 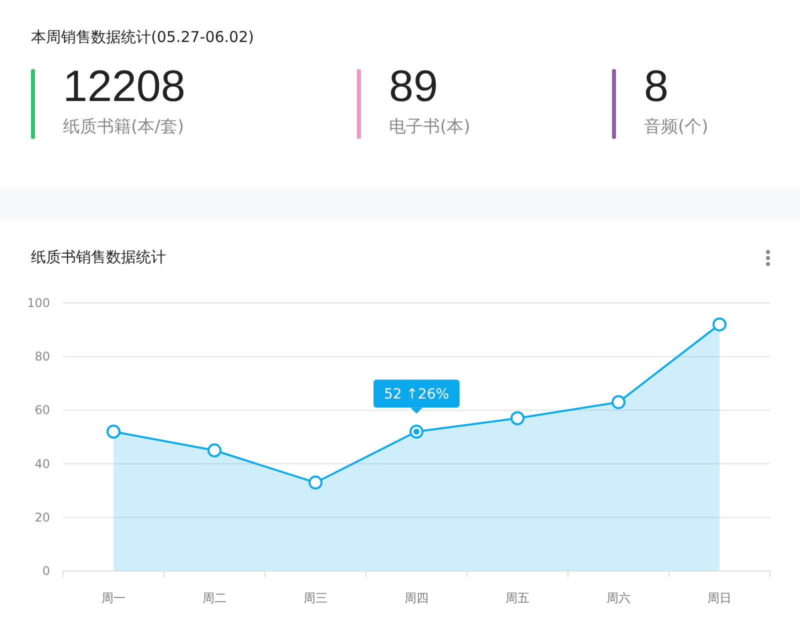 What do you see at coordinates (214, 598) in the screenshot?
I see `x-axis-label: 周二` at bounding box center [214, 598].